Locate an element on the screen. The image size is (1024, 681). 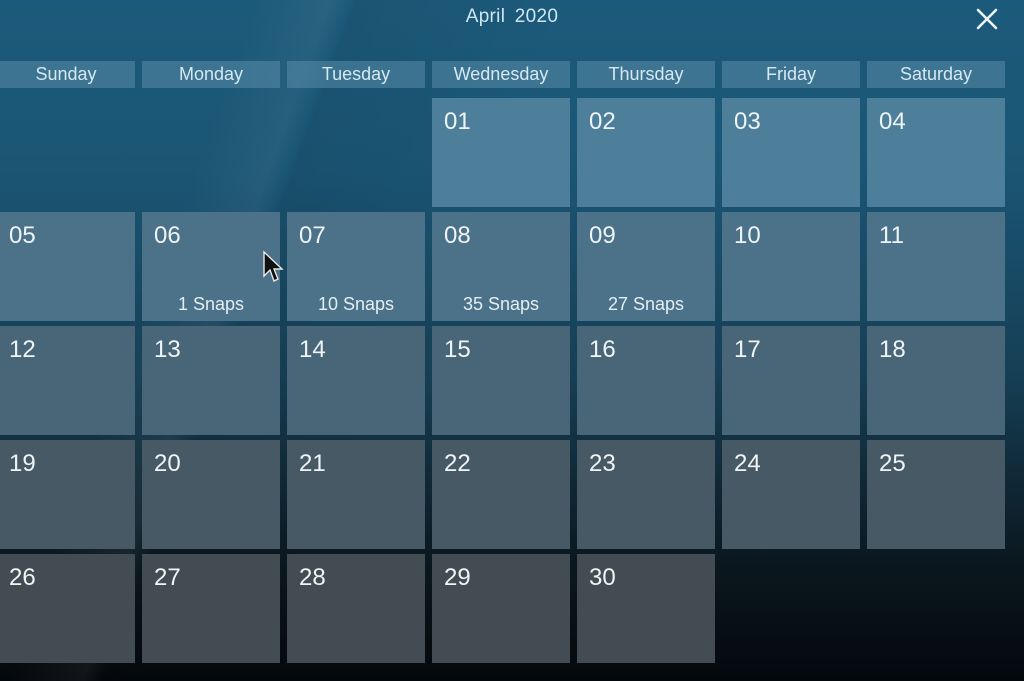
day-cell-11: 11 is located at coordinates (936, 266).